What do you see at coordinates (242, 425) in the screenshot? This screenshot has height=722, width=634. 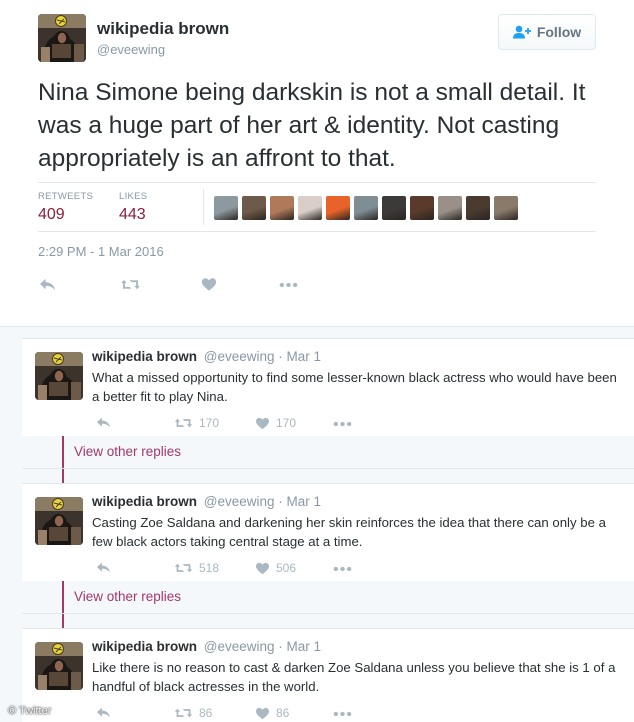 I see `reply-actions: 170 170` at bounding box center [242, 425].